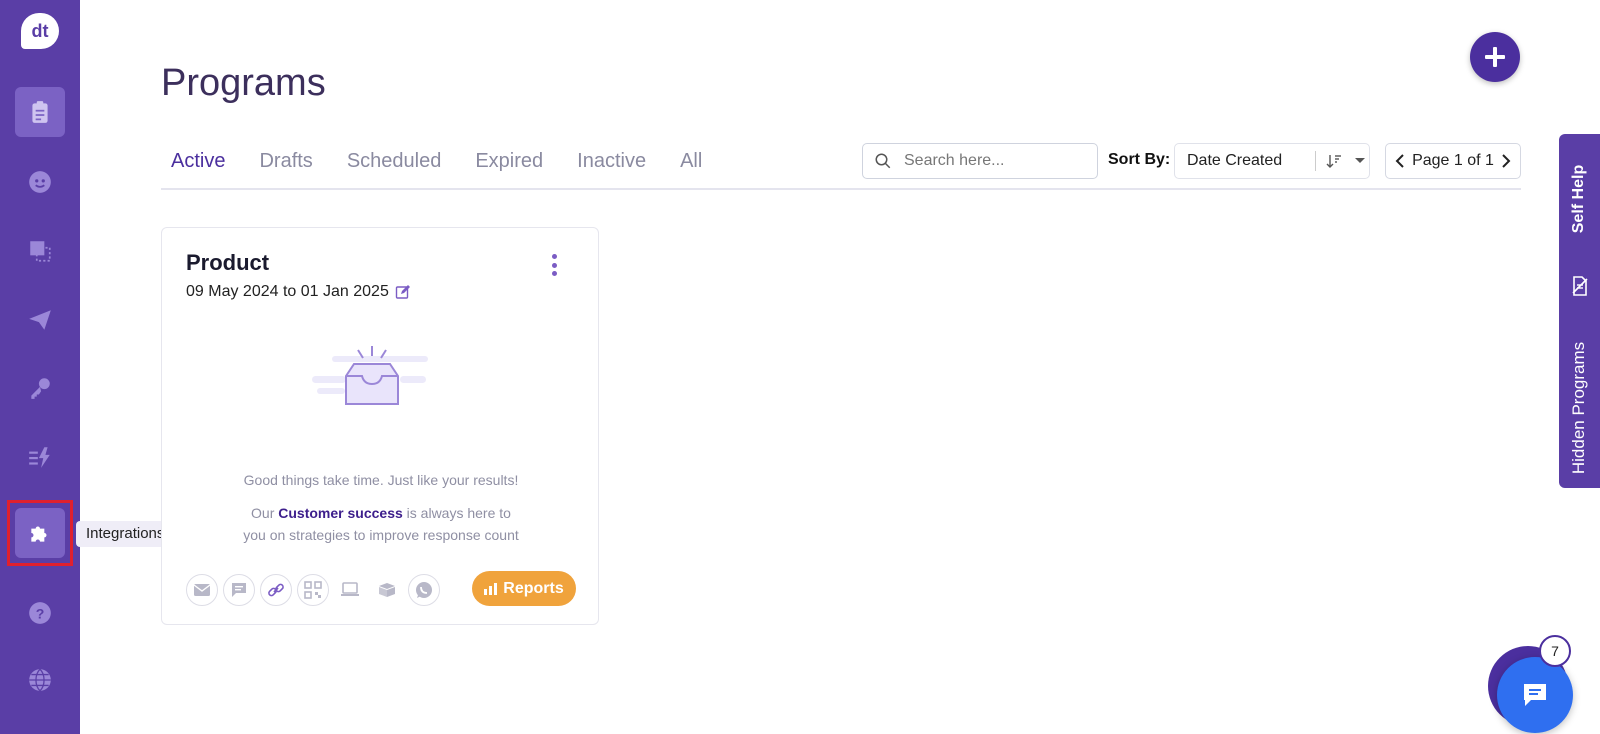  What do you see at coordinates (340, 513) in the screenshot?
I see `customer-success-link: Customer success` at bounding box center [340, 513].